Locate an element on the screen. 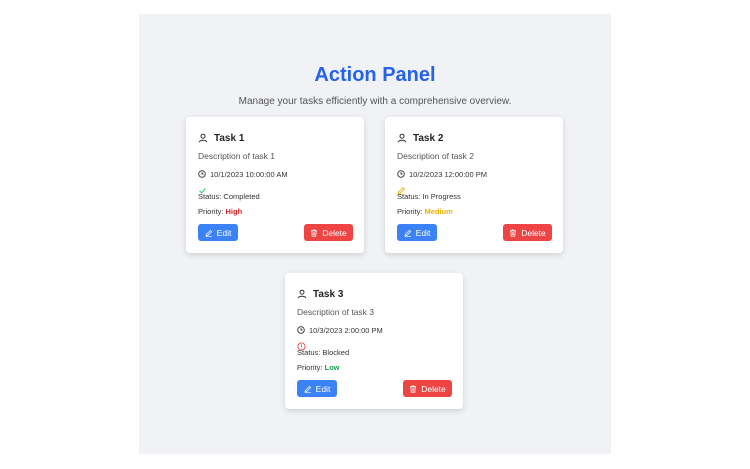 This screenshot has width=750, height=469. task-priority: Priority: Medium is located at coordinates (425, 211).